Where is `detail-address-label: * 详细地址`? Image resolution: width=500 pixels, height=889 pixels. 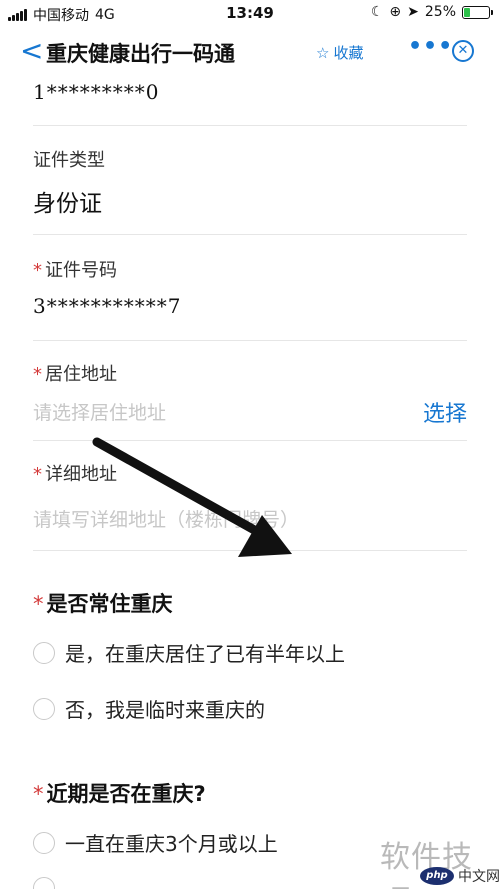 detail-address-label: * 详细地址 is located at coordinates (75, 473).